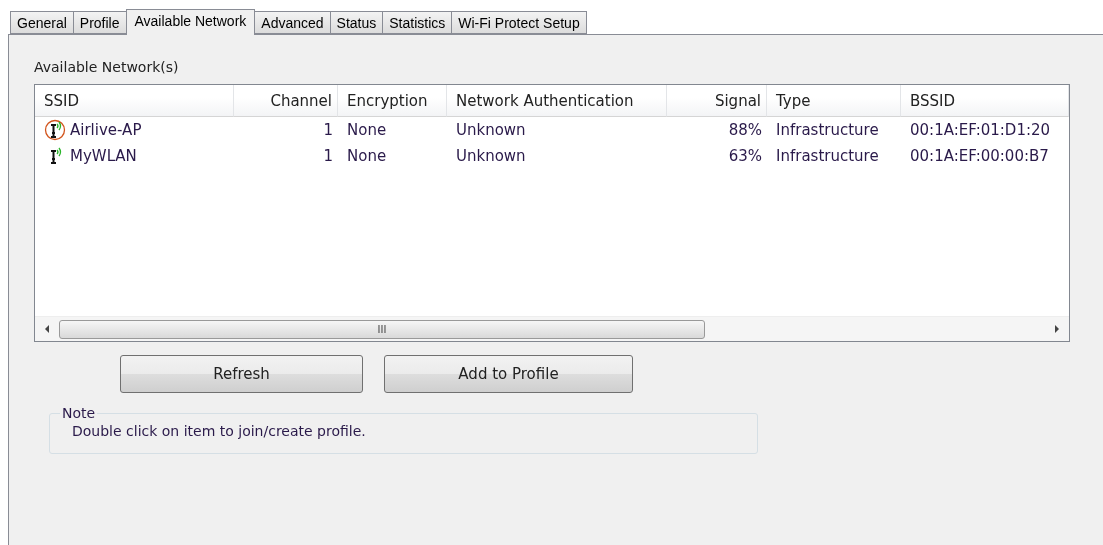  Describe the element at coordinates (356, 22) in the screenshot. I see `tab: Status` at that location.